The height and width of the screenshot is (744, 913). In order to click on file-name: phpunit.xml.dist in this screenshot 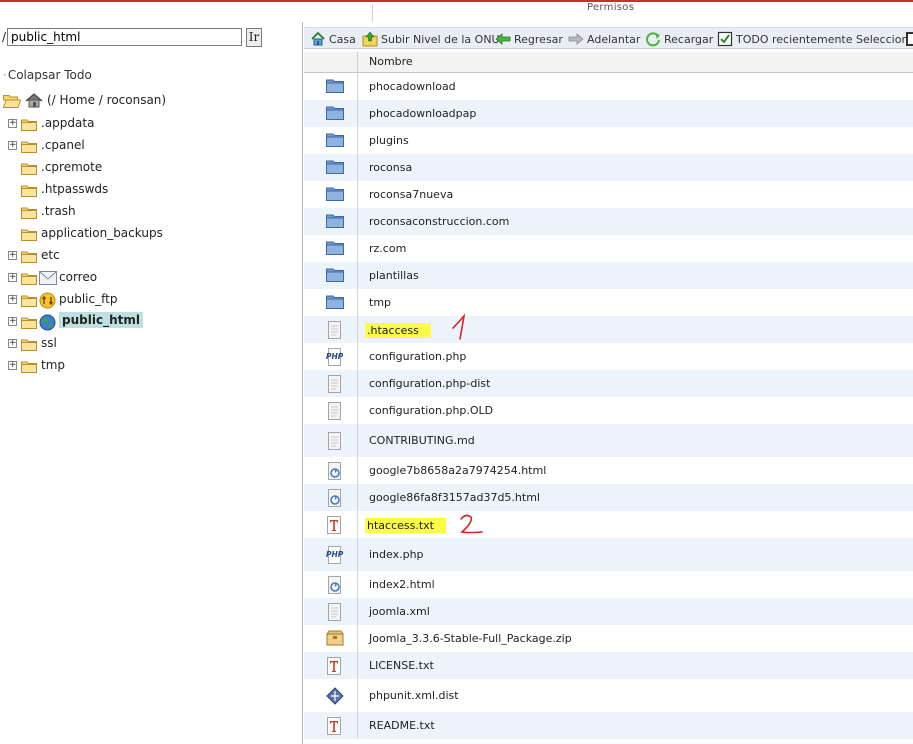, I will do `click(414, 695)`.